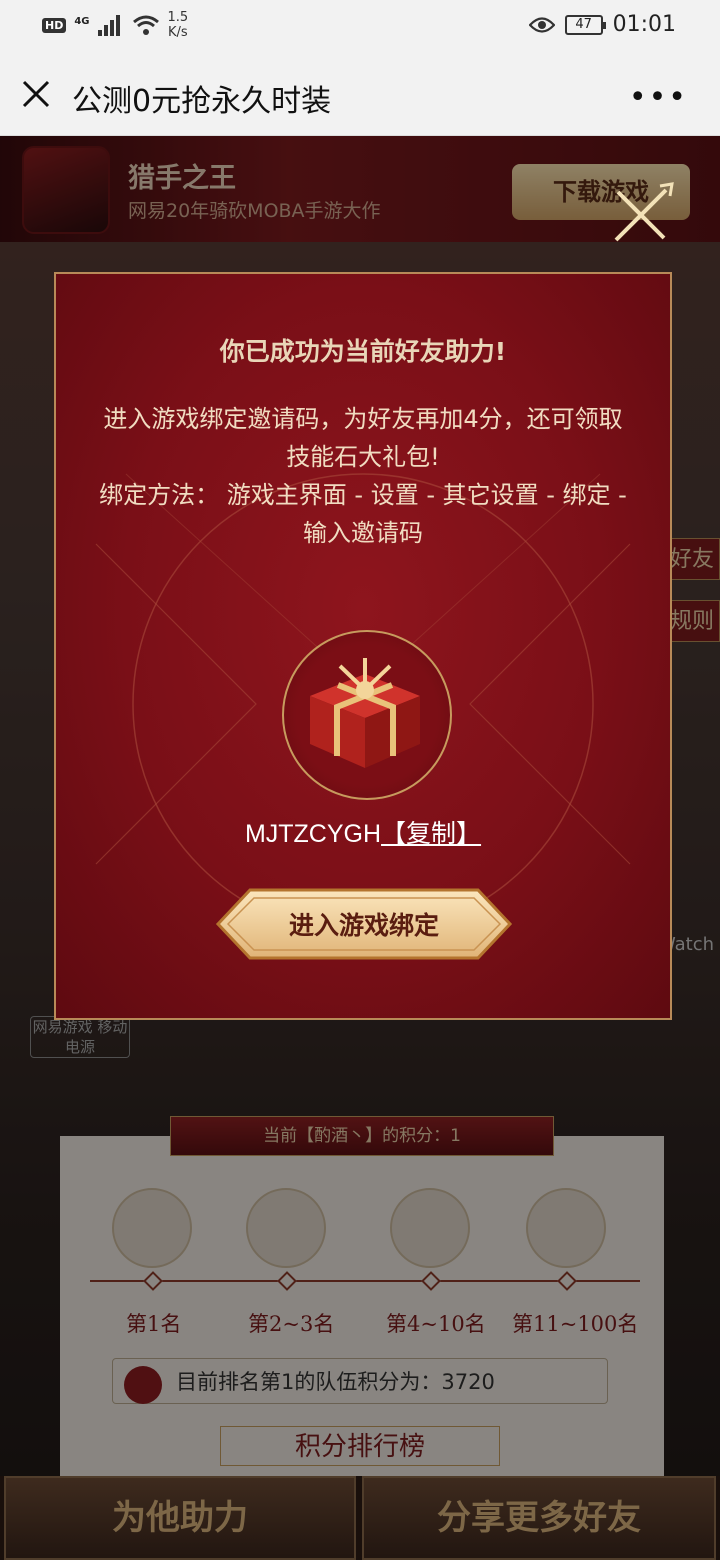 The height and width of the screenshot is (1560, 720). Describe the element at coordinates (360, 94) in the screenshot. I see `title-bar: 公测0元抢永久时装 •••` at that location.